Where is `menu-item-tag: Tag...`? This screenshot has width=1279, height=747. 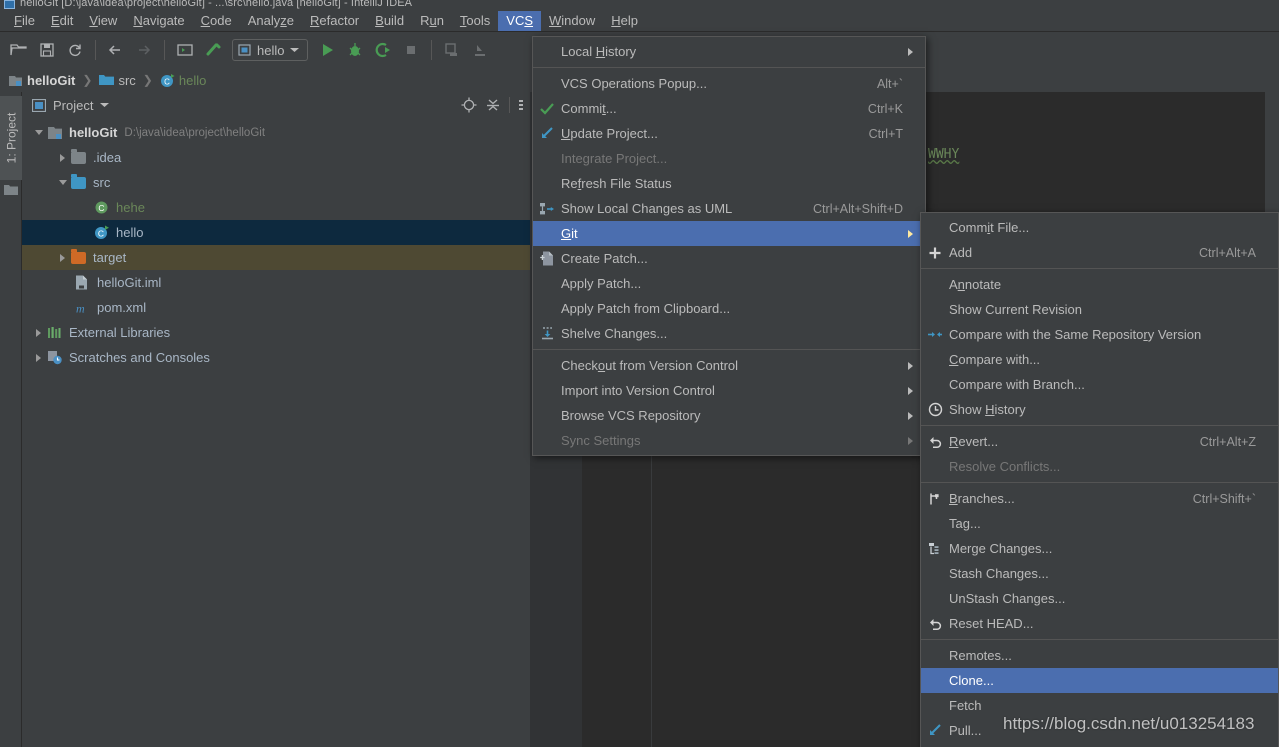 menu-item-tag: Tag... is located at coordinates (1099, 523).